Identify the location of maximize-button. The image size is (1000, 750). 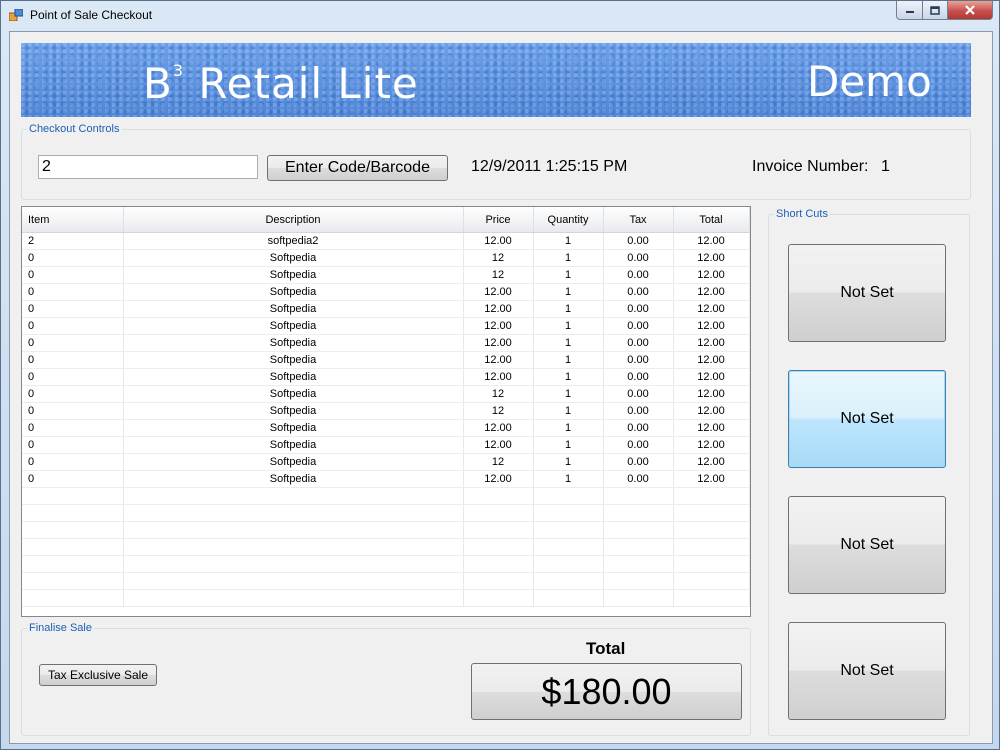
(935, 10).